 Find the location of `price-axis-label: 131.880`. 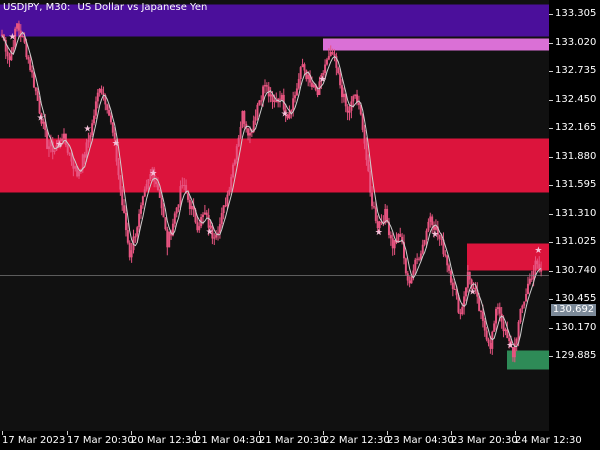

price-axis-label: 131.880 is located at coordinates (575, 157).